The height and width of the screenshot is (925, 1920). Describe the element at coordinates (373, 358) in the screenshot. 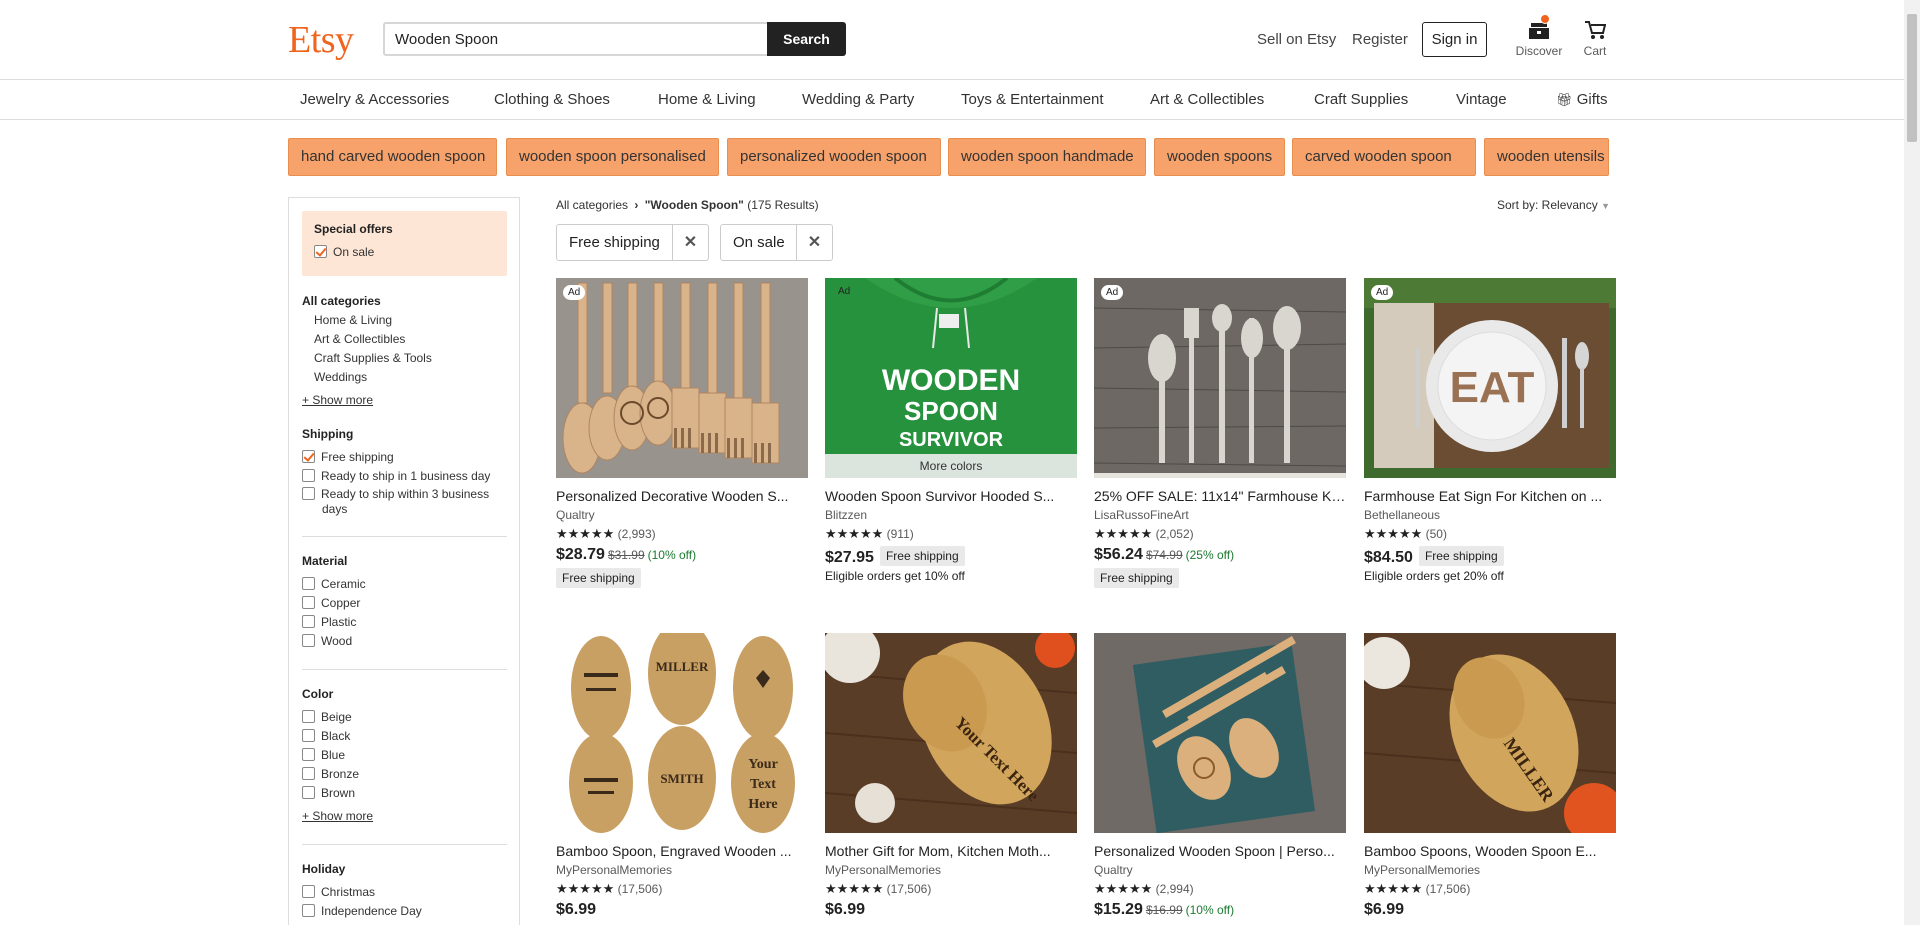

I see `category-craft: Craft Supplies & Tools` at that location.